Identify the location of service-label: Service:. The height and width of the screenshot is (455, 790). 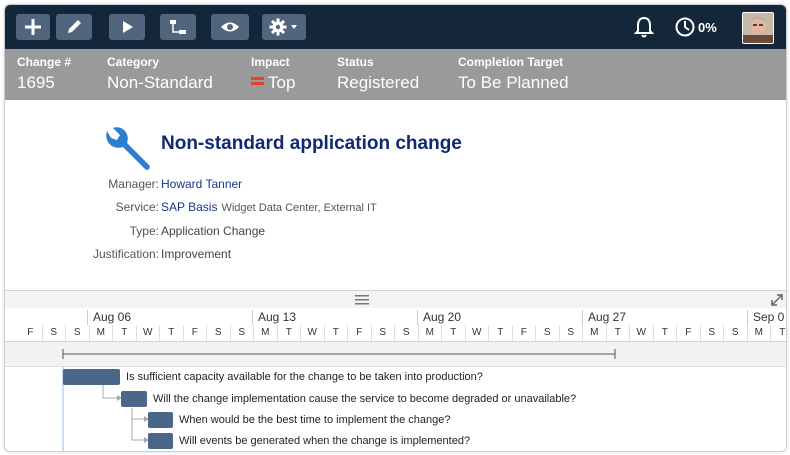
(137, 207).